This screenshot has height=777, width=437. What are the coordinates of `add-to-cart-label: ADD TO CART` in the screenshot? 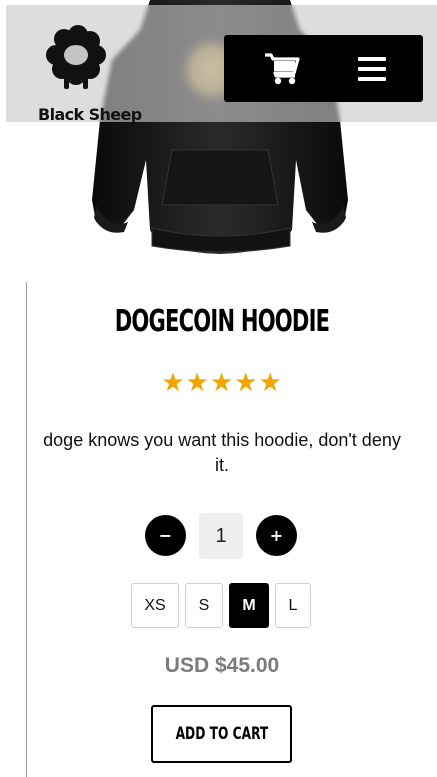 It's located at (221, 734).